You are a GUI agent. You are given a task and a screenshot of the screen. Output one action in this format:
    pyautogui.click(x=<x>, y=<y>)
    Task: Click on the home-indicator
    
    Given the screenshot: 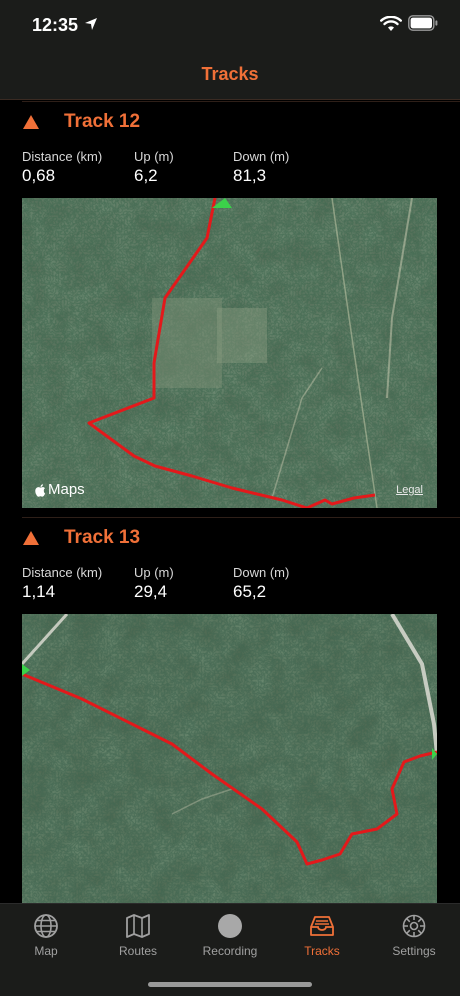 What is the action you would take?
    pyautogui.click(x=230, y=984)
    